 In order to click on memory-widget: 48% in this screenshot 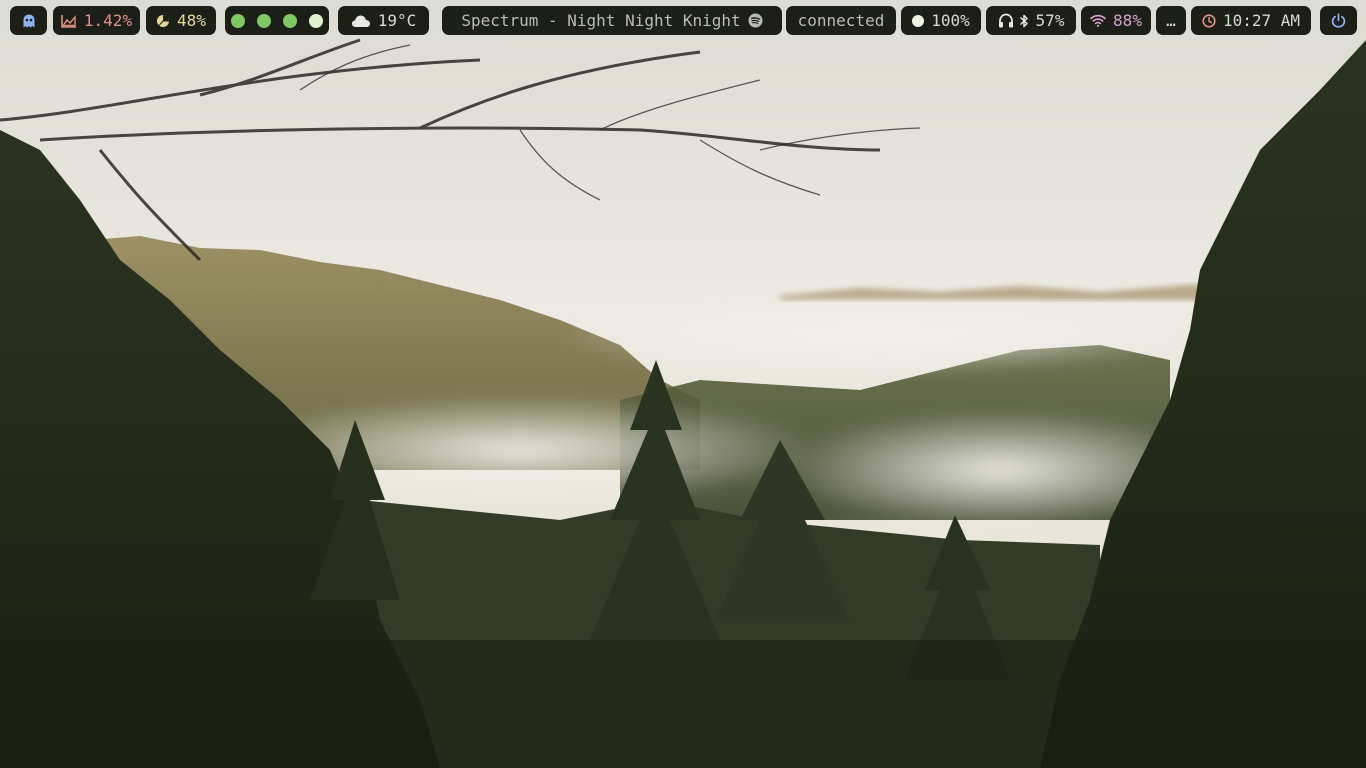, I will do `click(181, 20)`.